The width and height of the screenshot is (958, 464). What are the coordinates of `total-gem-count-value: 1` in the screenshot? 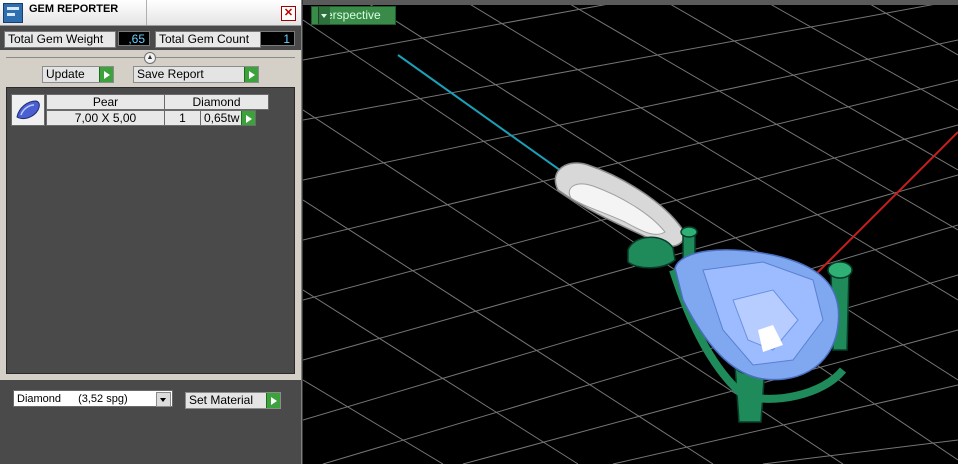 It's located at (277, 38).